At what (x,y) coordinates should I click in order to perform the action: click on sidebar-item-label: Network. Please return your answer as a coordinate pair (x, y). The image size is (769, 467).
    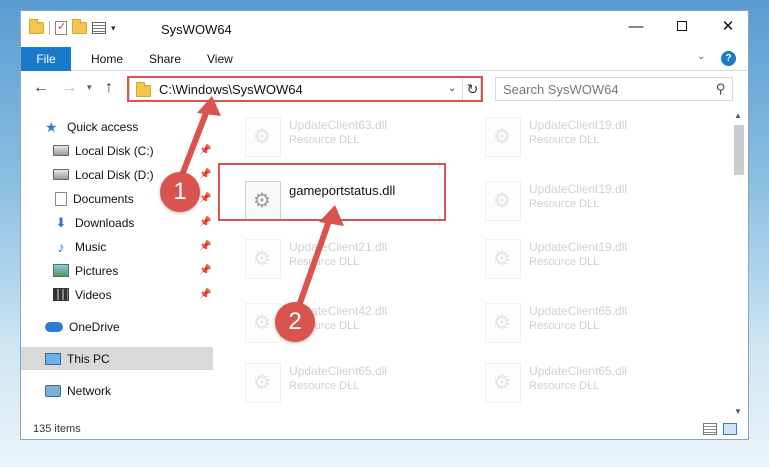
    Looking at the image, I should click on (89, 390).